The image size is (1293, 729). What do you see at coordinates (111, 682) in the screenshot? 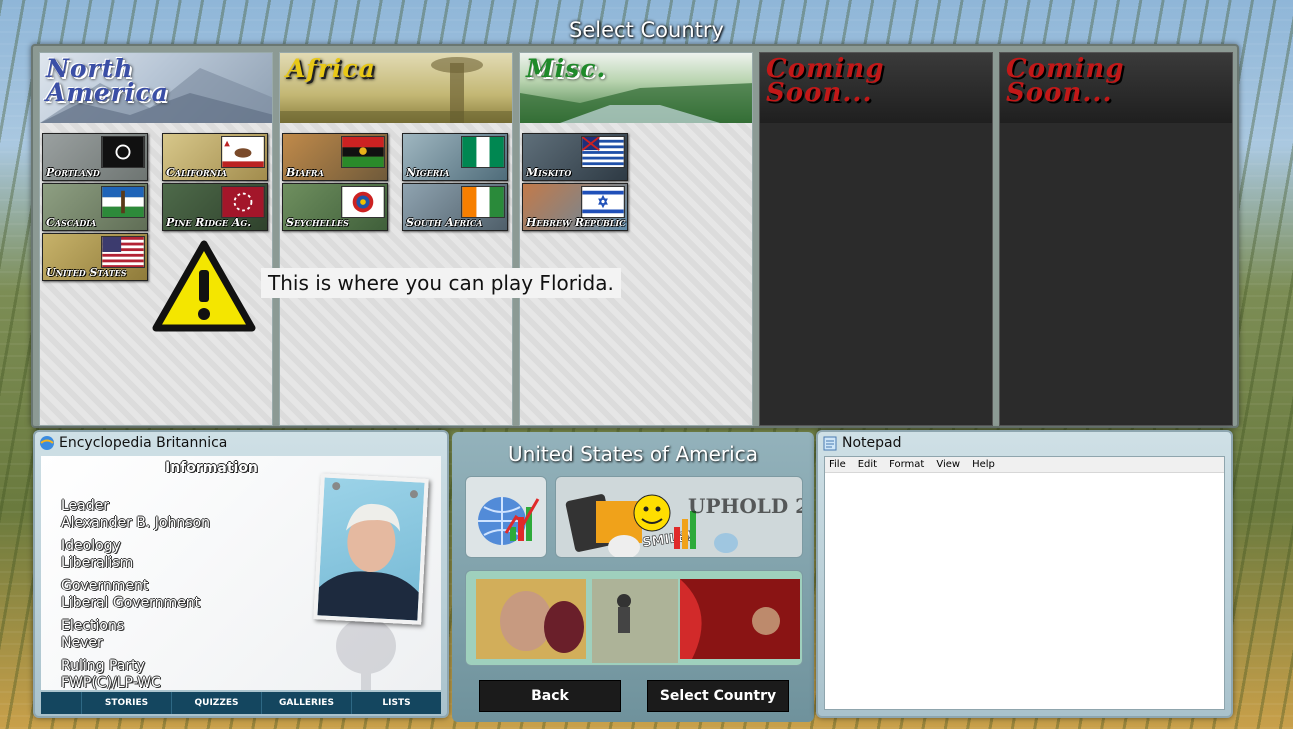
I see `info-value: FWP(C)/LP-WC` at bounding box center [111, 682].